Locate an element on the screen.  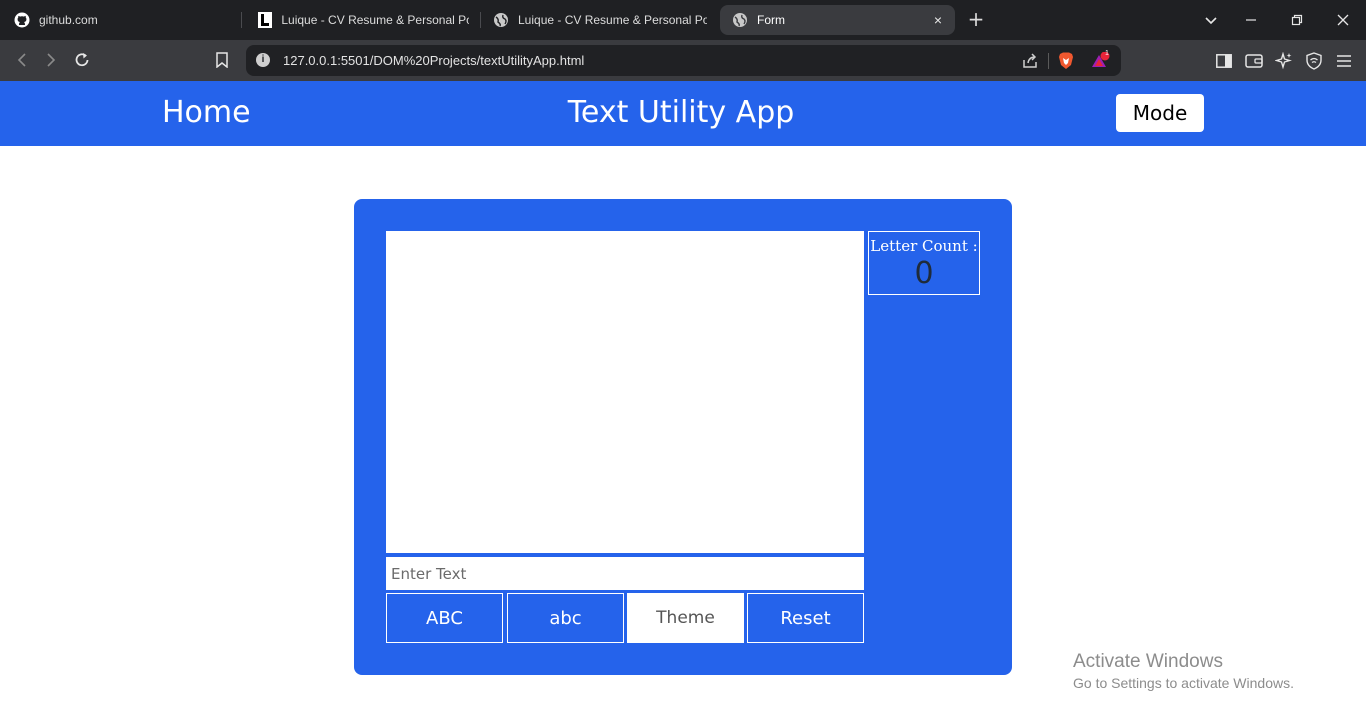
tab-github: github.com is located at coordinates (124, 20).